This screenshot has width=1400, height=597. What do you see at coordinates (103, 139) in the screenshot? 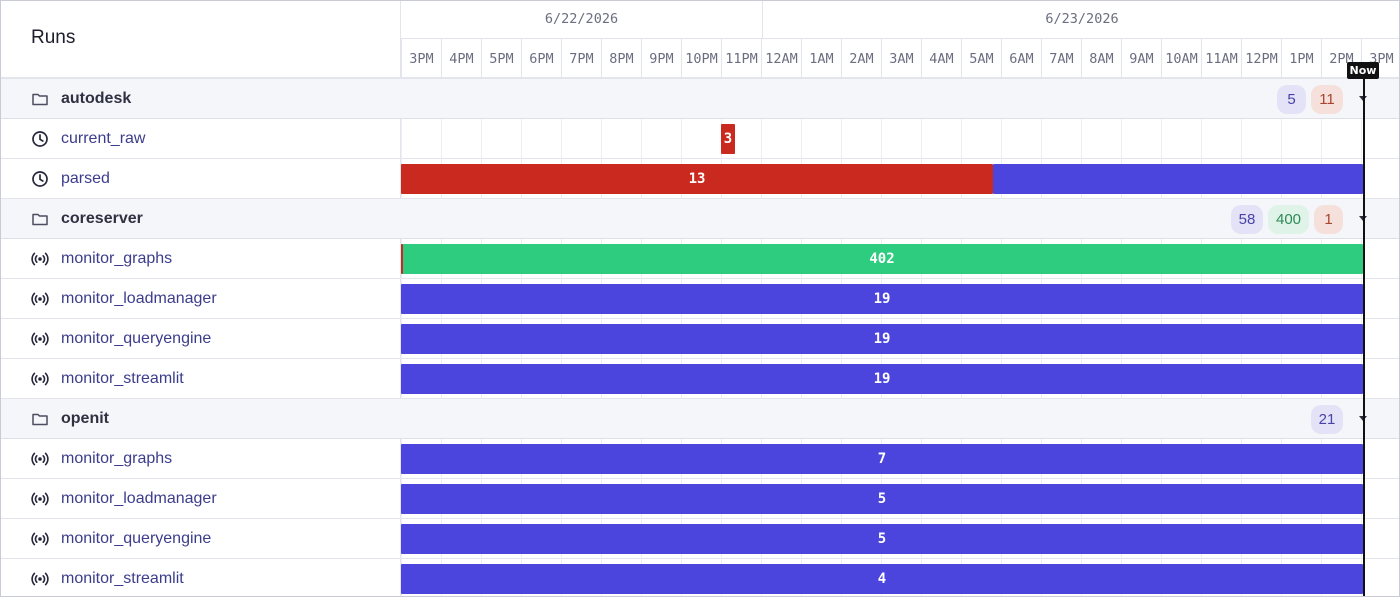
I see `job-name-link: current_raw` at bounding box center [103, 139].